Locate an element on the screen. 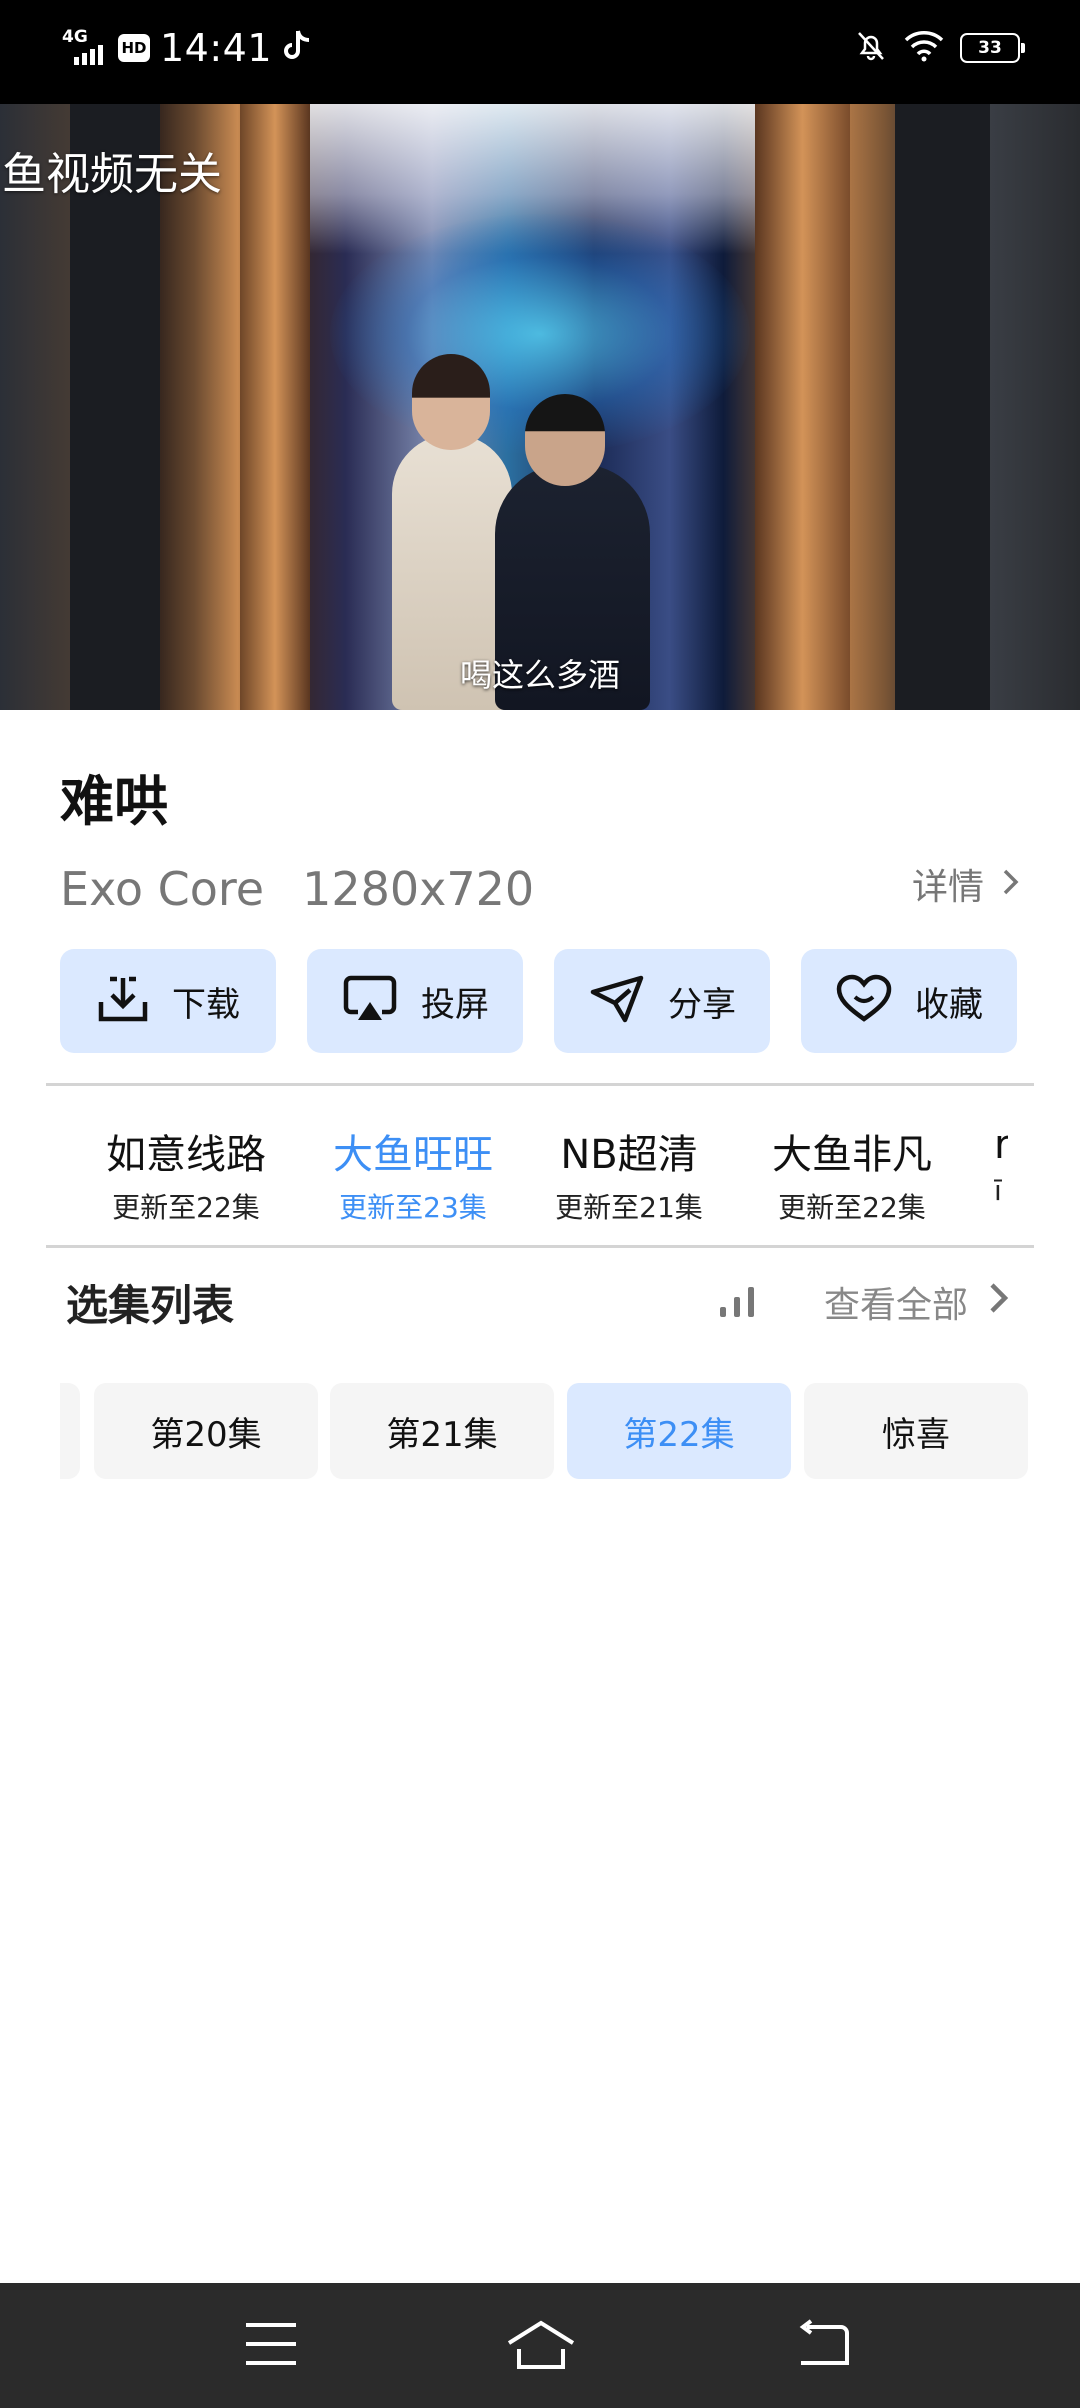 This screenshot has height=2408, width=1080. video-meta: Exo Core 1280x720 is located at coordinates (297, 889).